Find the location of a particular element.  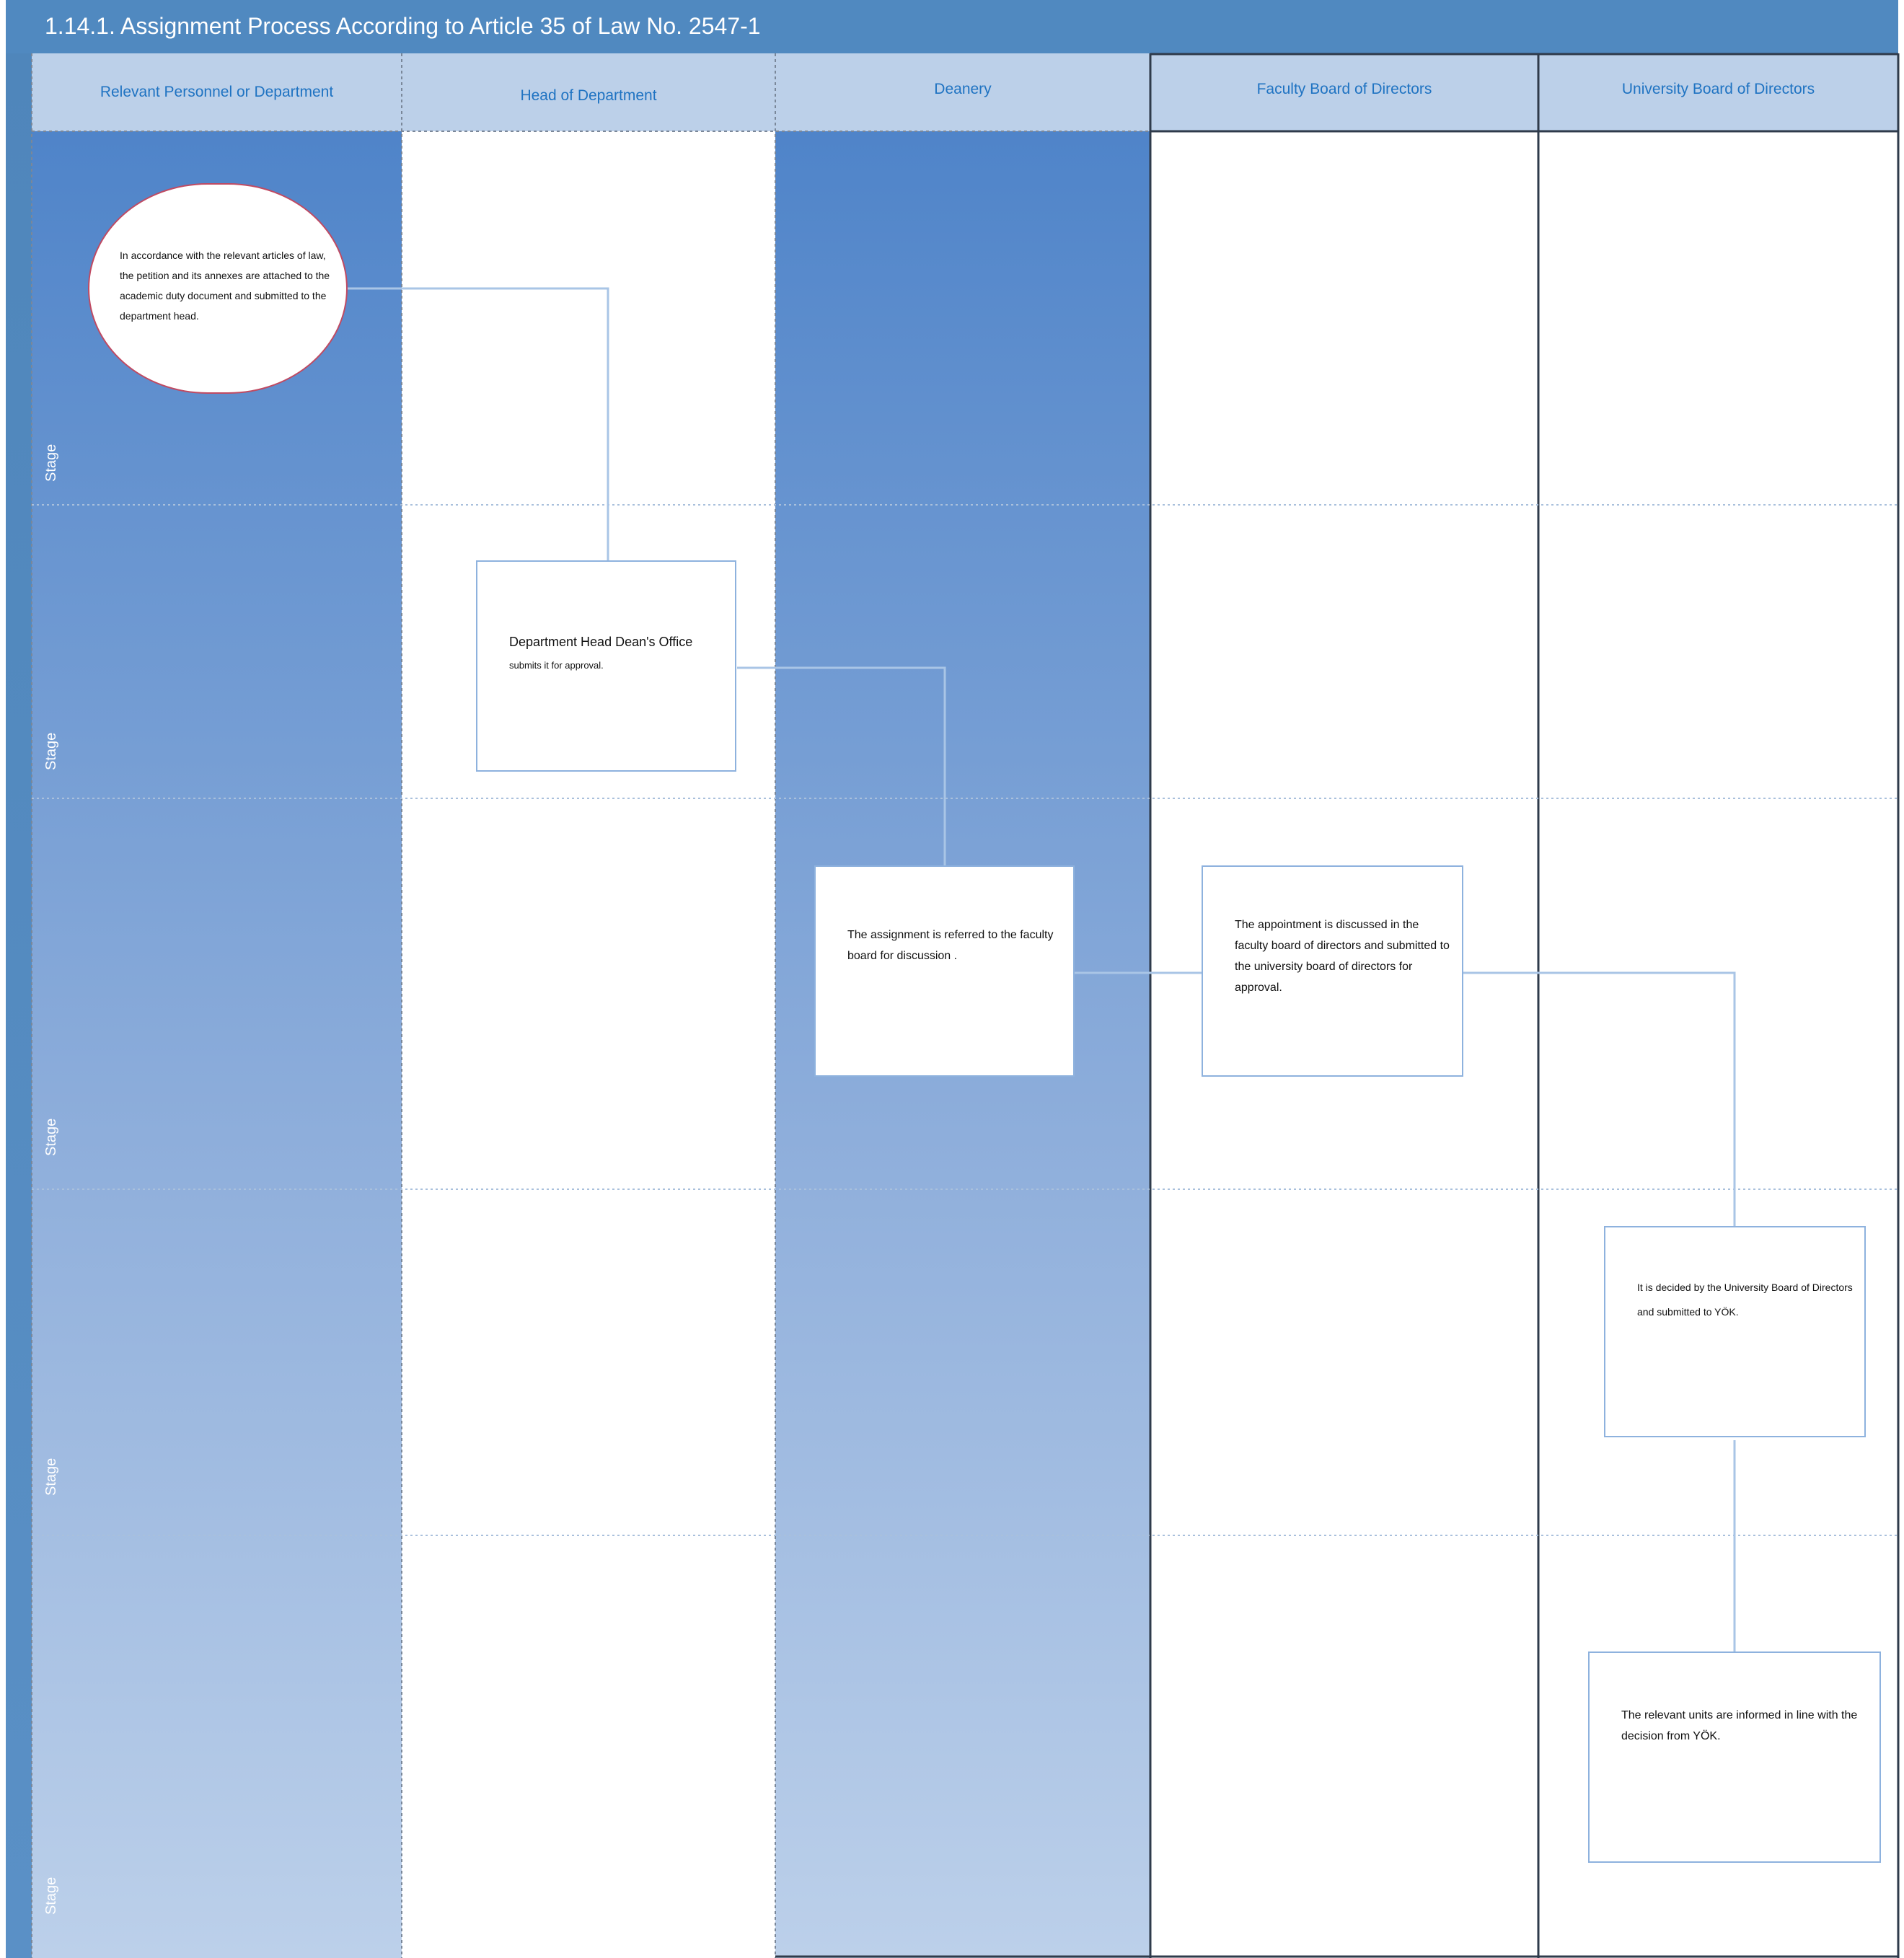

department-head-title: Department Head Dean's Office is located at coordinates (601, 642).